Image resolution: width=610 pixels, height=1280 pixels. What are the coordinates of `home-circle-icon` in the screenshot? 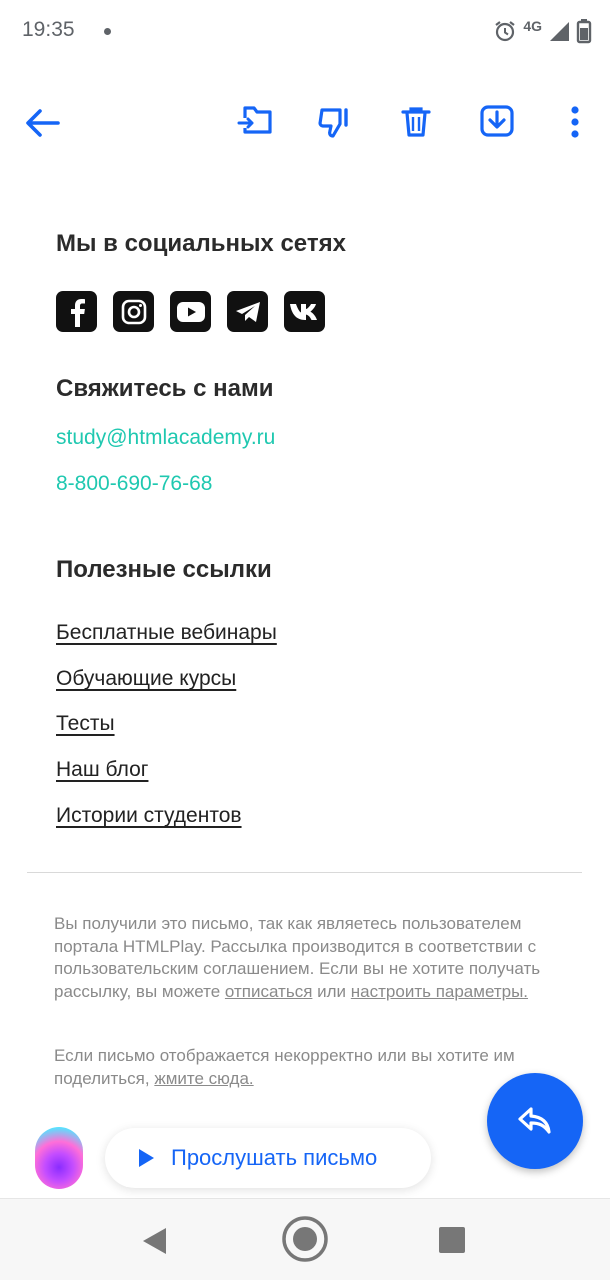 It's located at (305, 1239).